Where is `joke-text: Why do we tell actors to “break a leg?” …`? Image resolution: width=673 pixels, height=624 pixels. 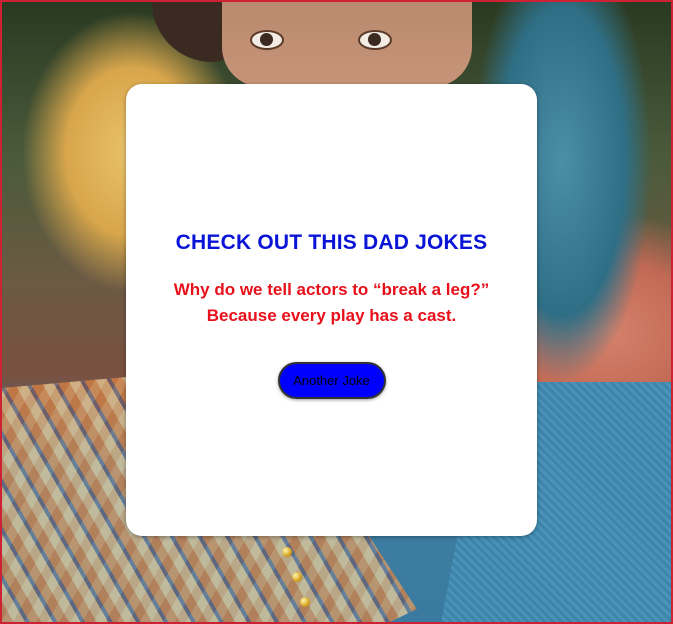 joke-text: Why do we tell actors to “break a leg?” … is located at coordinates (332, 303).